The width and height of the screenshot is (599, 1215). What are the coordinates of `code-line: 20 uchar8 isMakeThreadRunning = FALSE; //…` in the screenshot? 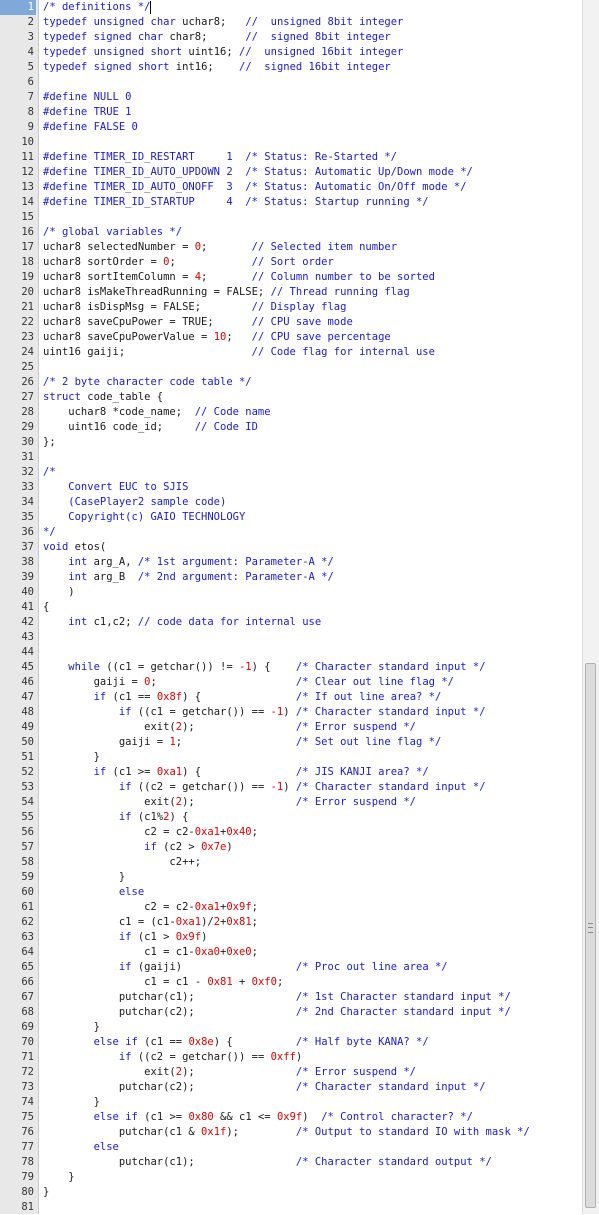 It's located at (291, 292).